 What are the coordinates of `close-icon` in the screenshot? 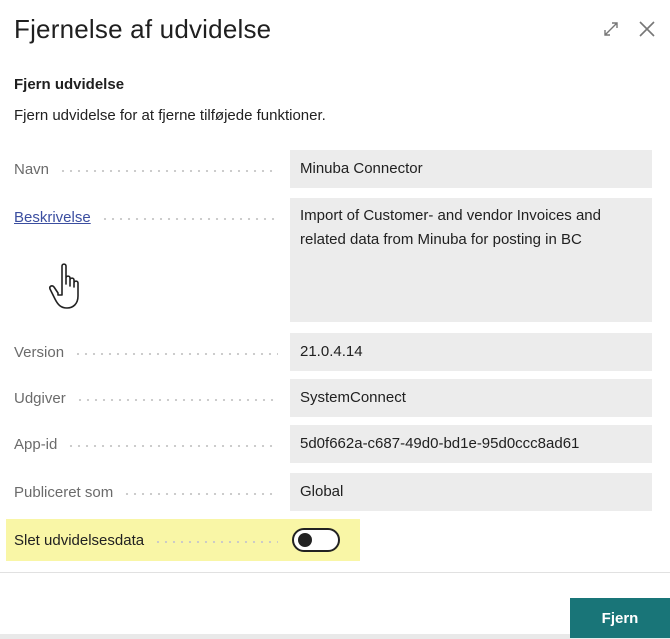 It's located at (647, 29).